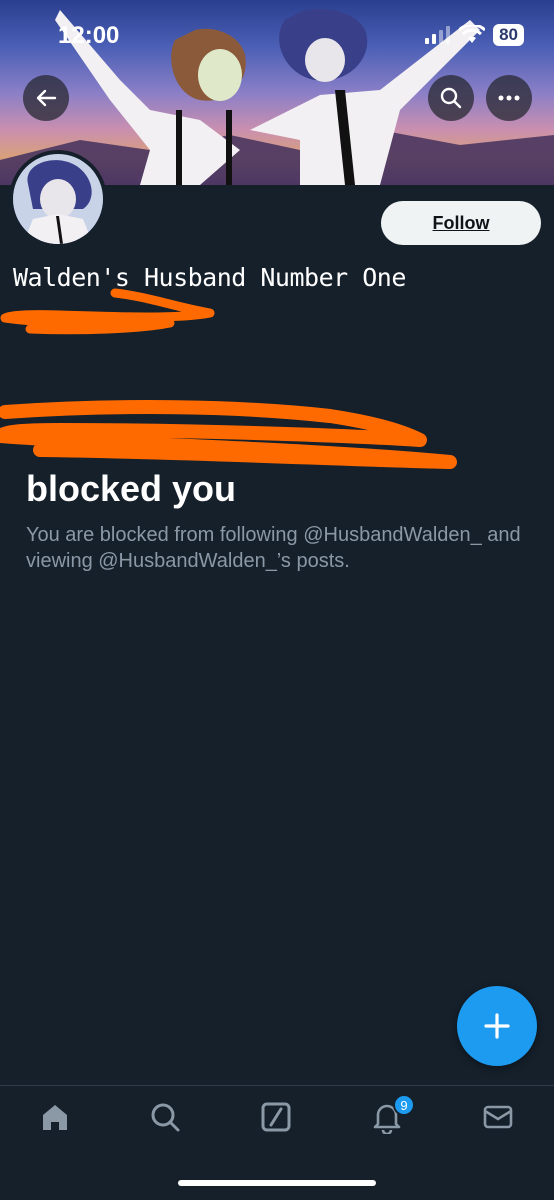 This screenshot has width=554, height=1200. I want to click on nav-search, so click(165, 1117).